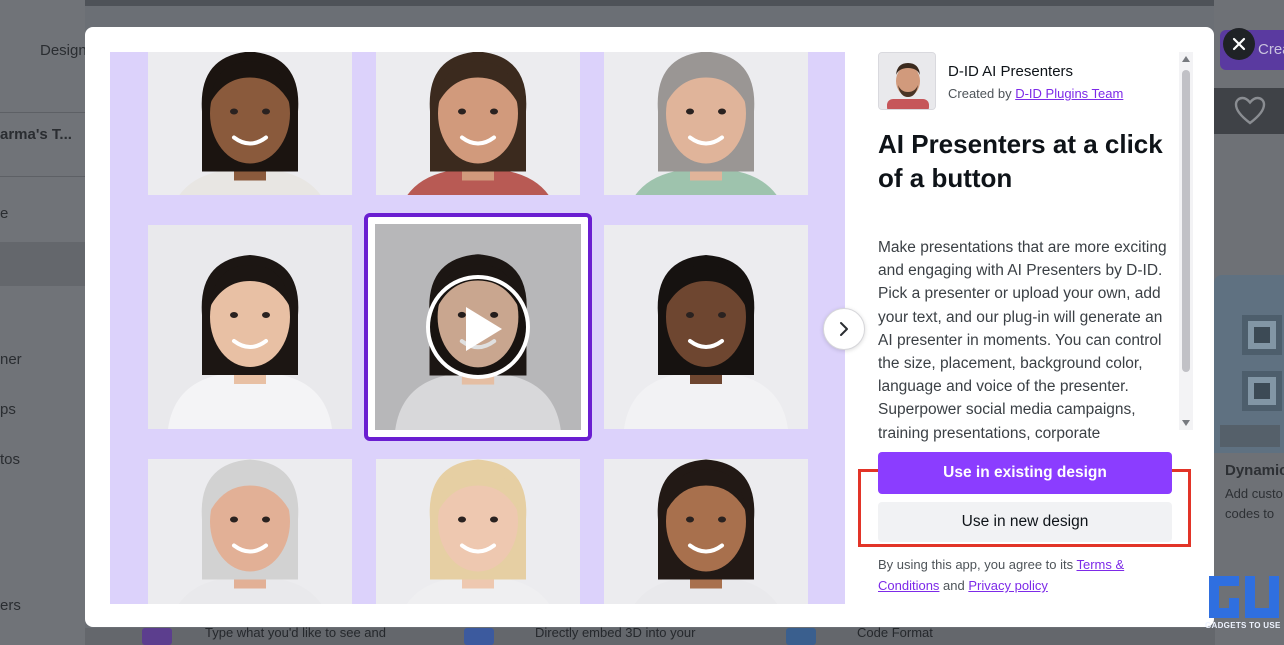  I want to click on developer-link: D-ID Plugins Team, so click(1069, 93).